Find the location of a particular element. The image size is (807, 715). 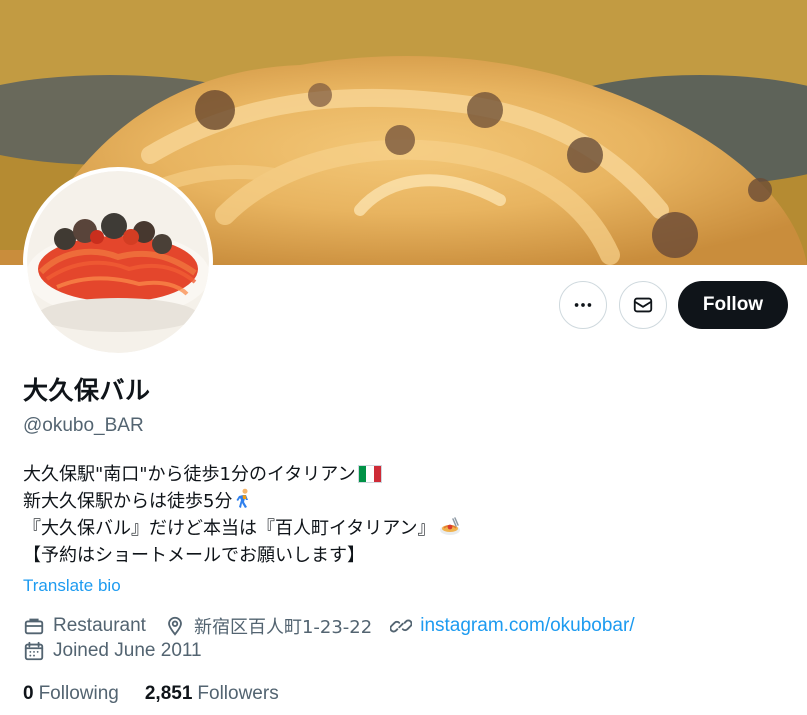

profile-stats: 0 Following 2,851 Followers is located at coordinates (164, 694).